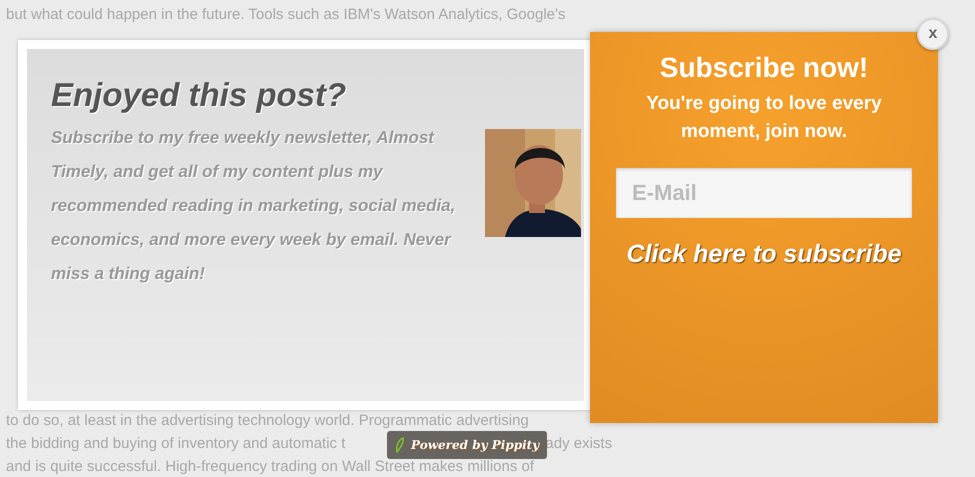 The width and height of the screenshot is (975, 477). Describe the element at coordinates (253, 206) in the screenshot. I see `popup-message: Subscribe to my free weekly newsletter, Almost Timely, and get all of my content plus my recommended reading in marketing, social media, economics, and more every week by email. Never miss a thing again!` at that location.